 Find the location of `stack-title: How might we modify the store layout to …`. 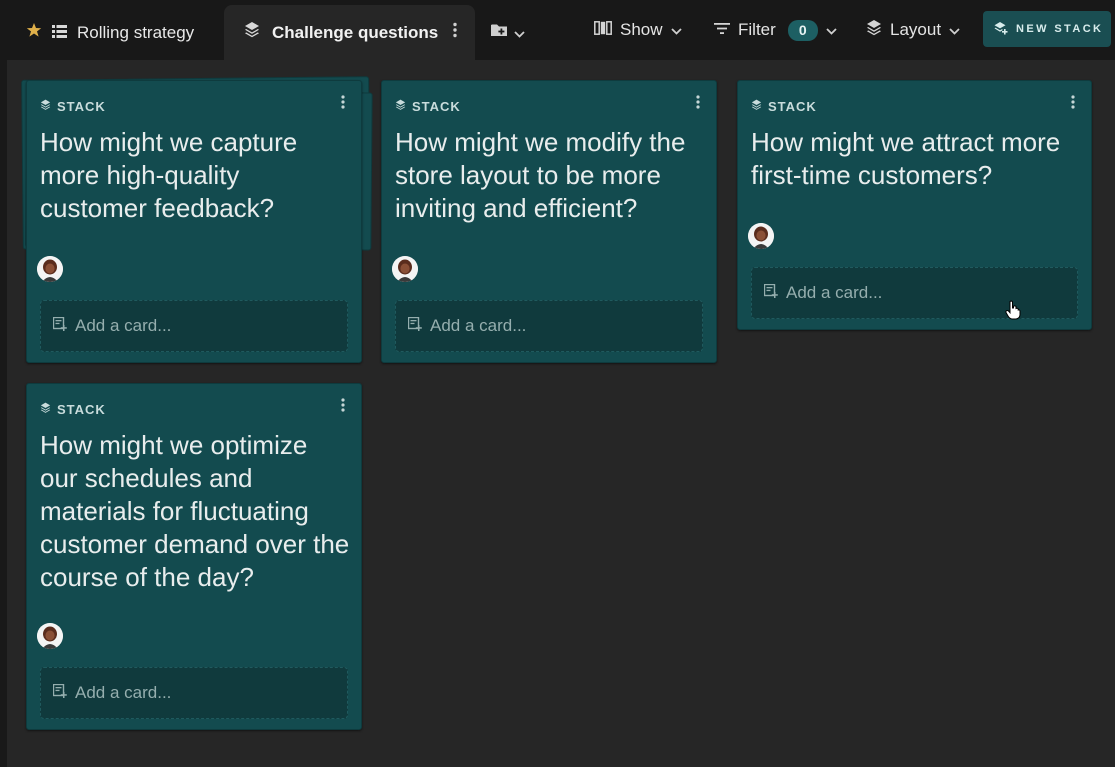

stack-title: How might we modify the store layout to … is located at coordinates (550, 175).